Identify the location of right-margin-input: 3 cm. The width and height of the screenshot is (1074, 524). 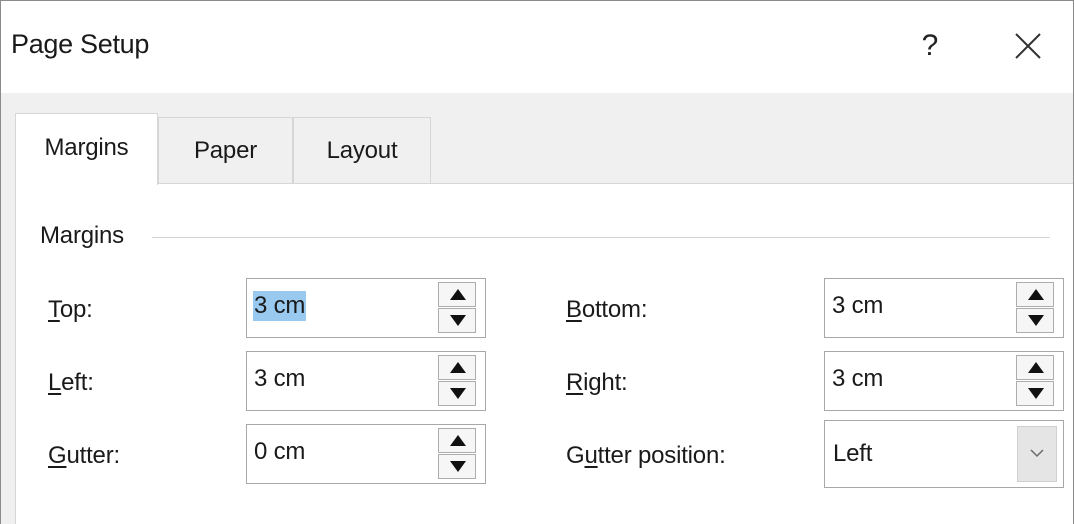
(857, 379).